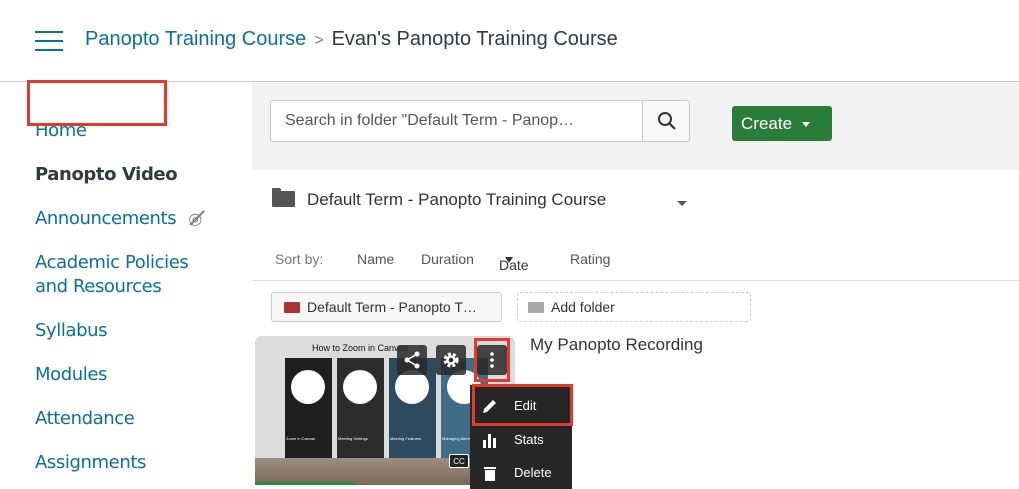  What do you see at coordinates (375, 259) in the screenshot?
I see `sort-name: Name` at bounding box center [375, 259].